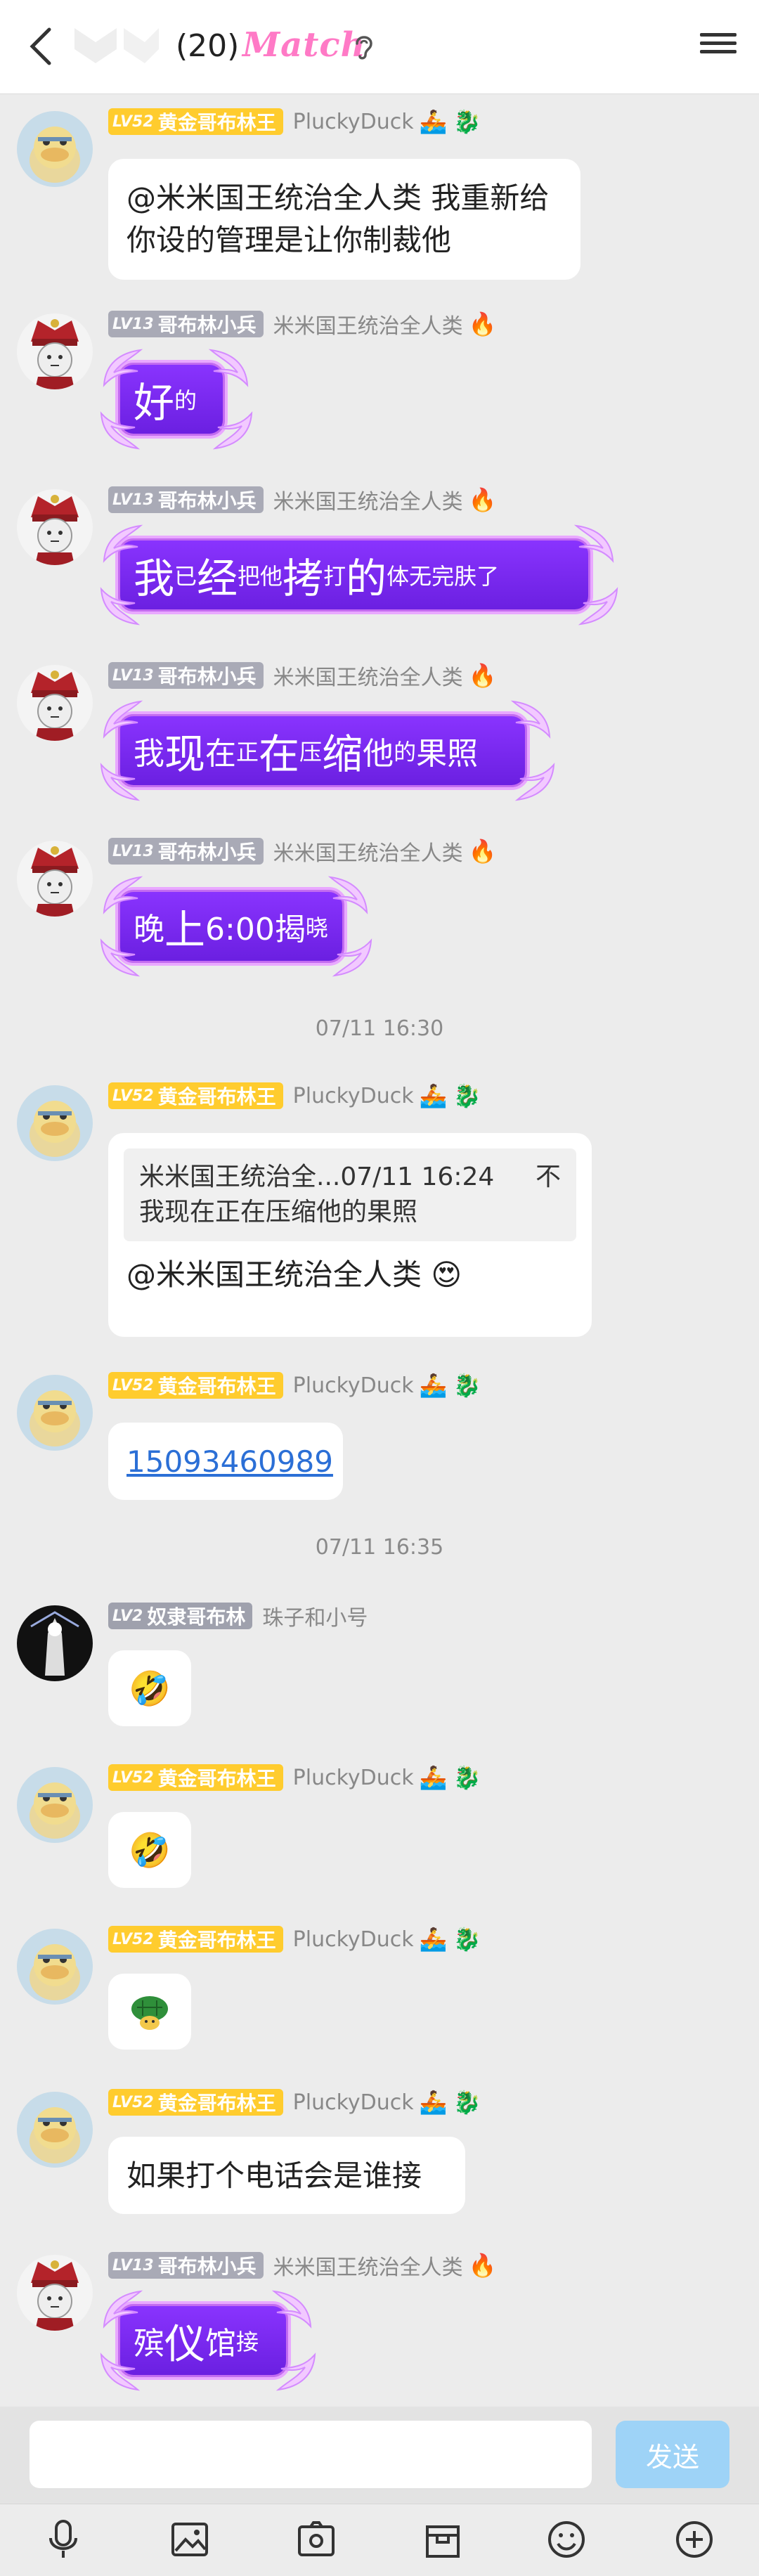  What do you see at coordinates (566, 2540) in the screenshot?
I see `emoji-icon` at bounding box center [566, 2540].